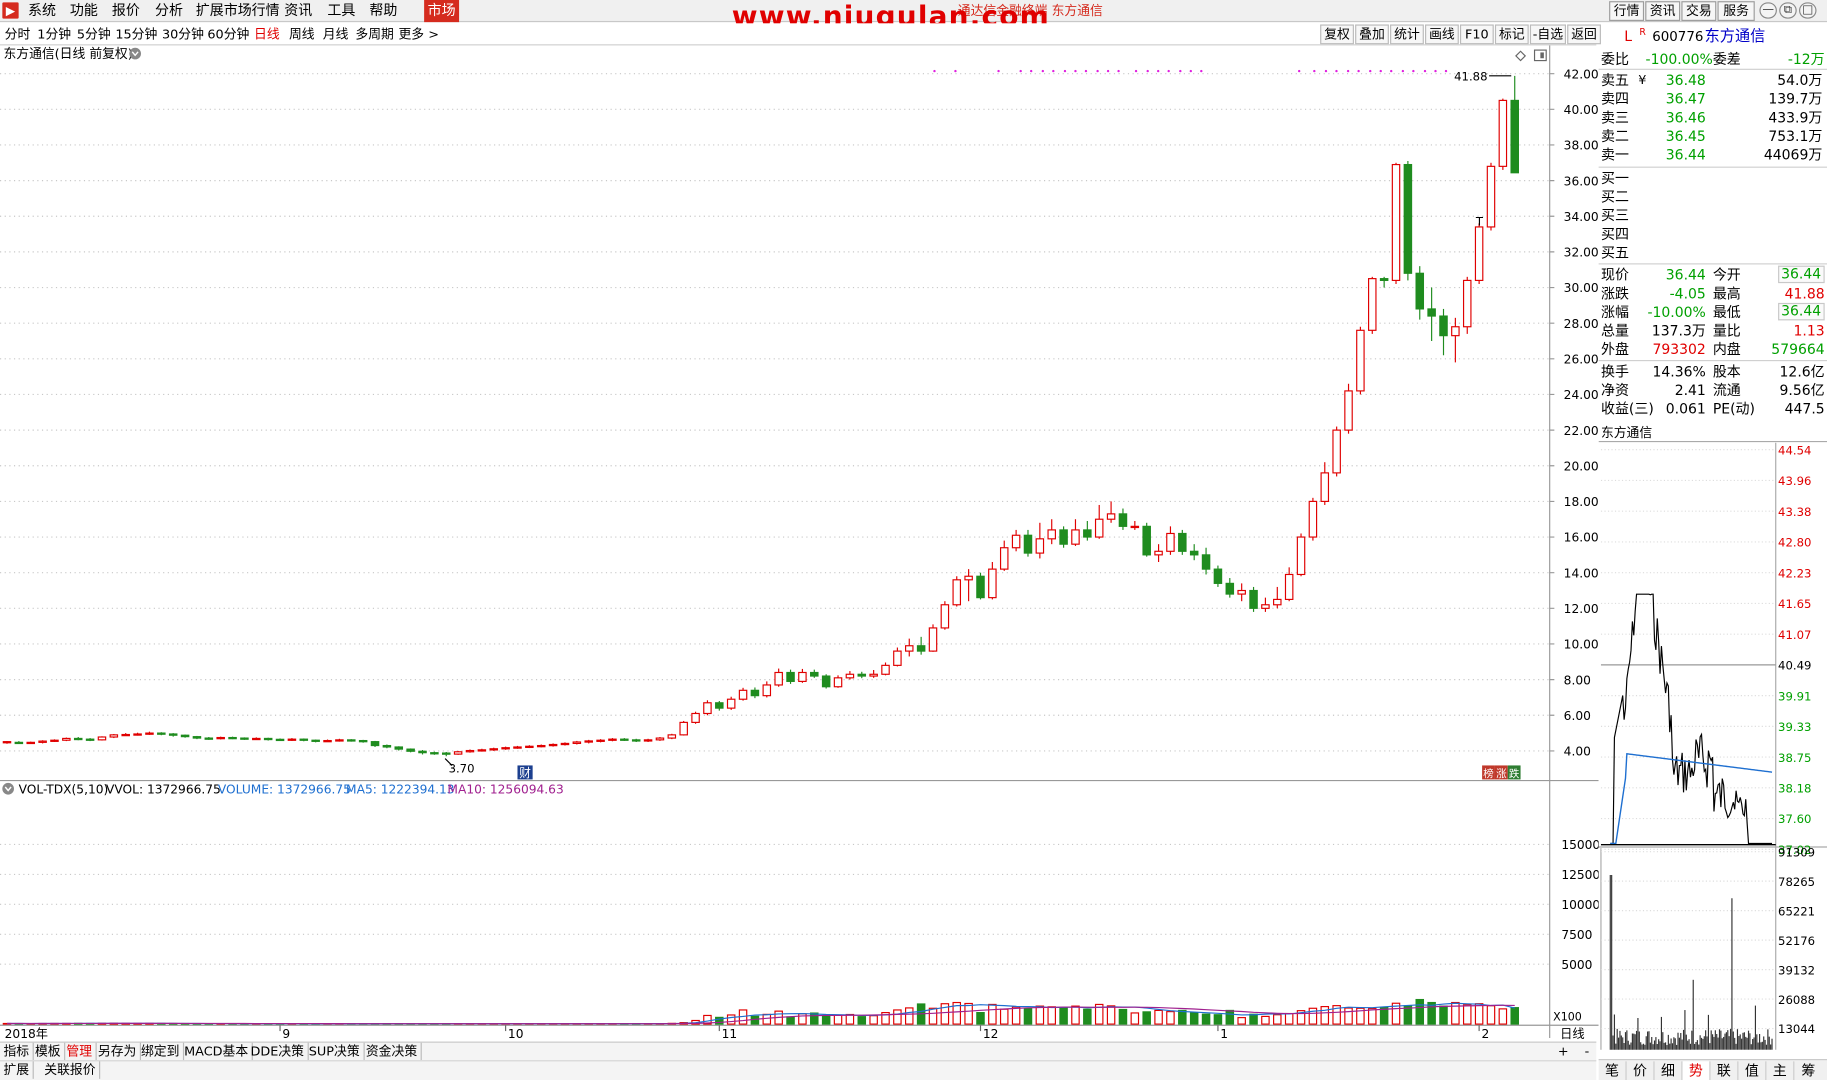 The image size is (1827, 1080). Describe the element at coordinates (8, 788) in the screenshot. I see `volume-dropdown-icon` at that location.